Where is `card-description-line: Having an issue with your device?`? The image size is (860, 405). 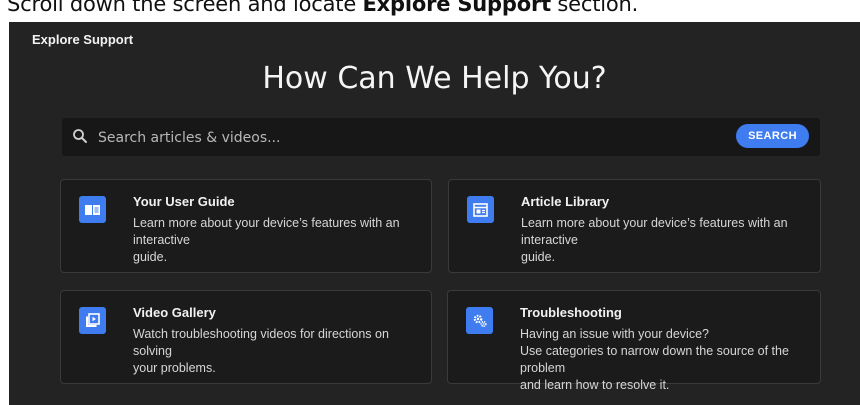
card-description-line: Having an issue with your device? is located at coordinates (614, 334).